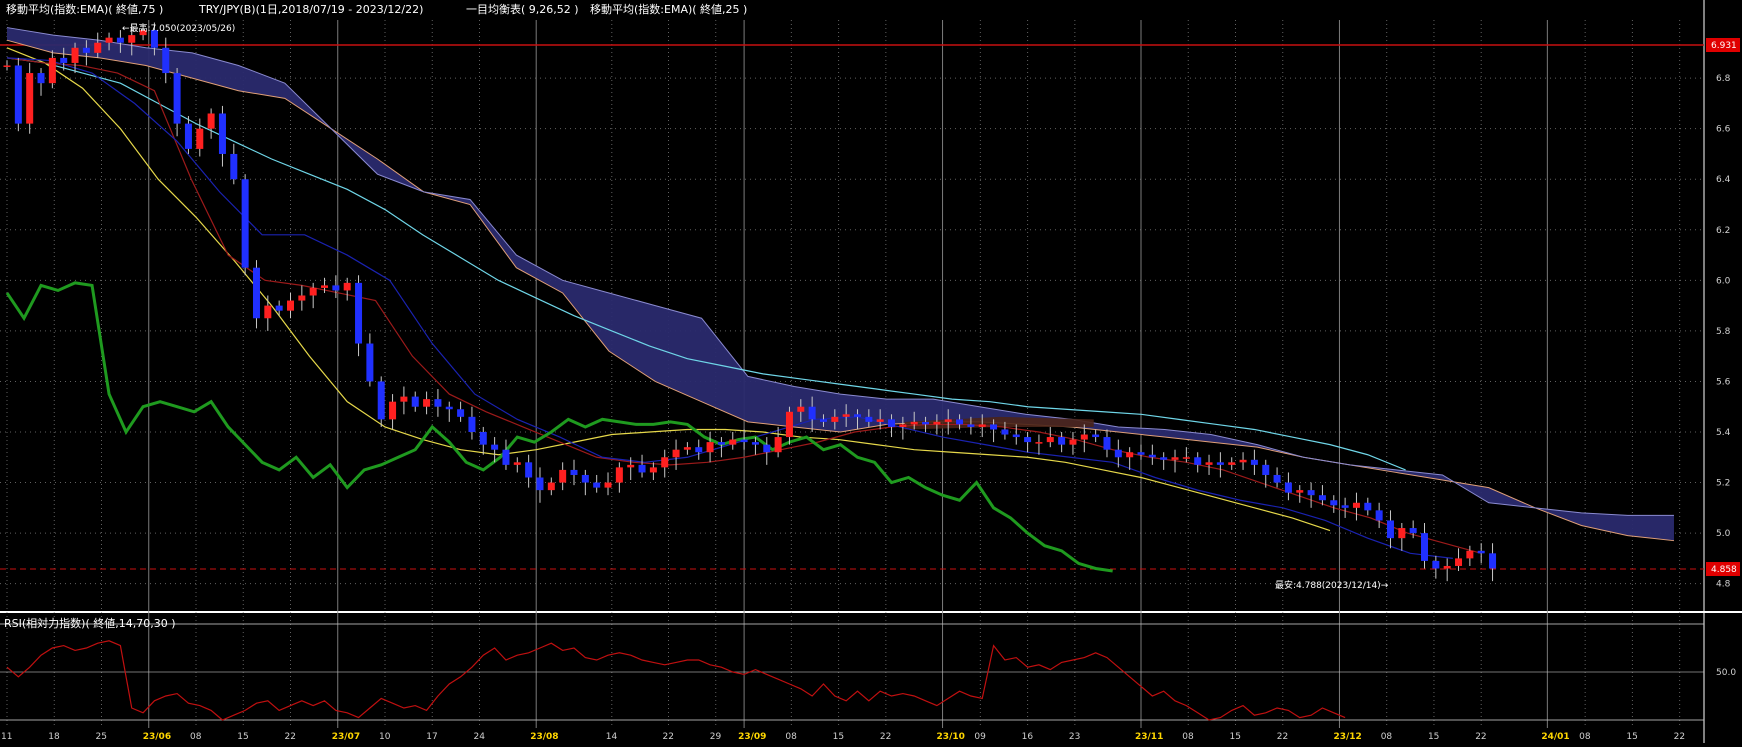 This screenshot has width=1742, height=747. What do you see at coordinates (544, 737) in the screenshot?
I see `x-tick-label: 23/08` at bounding box center [544, 737].